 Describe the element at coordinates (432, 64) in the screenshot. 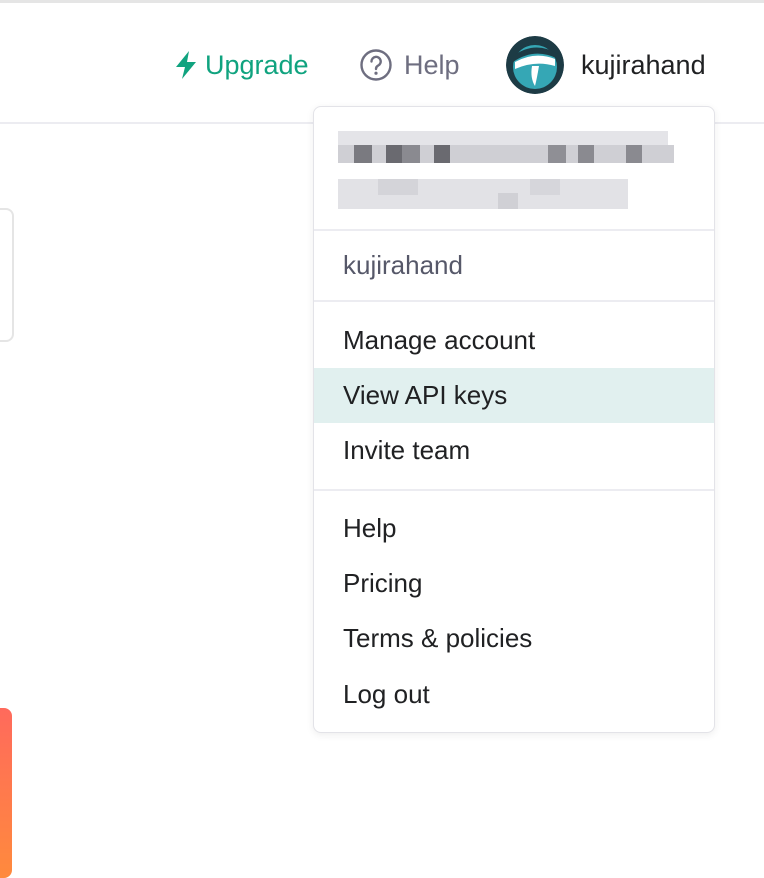

I see `help-label: Help` at that location.